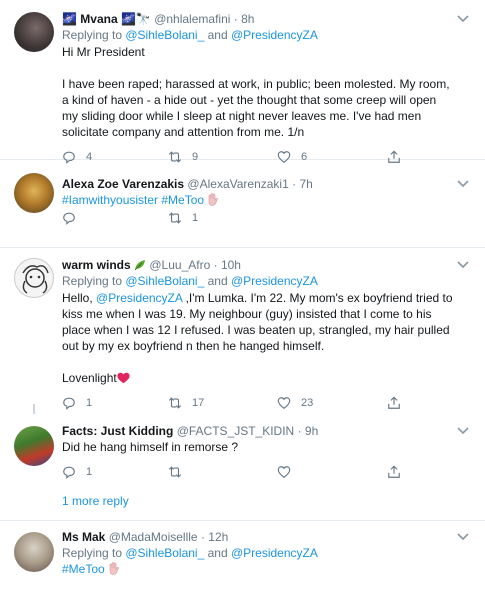  Describe the element at coordinates (258, 447) in the screenshot. I see `tweet-text: Did he hang himself in remorse ?` at that location.